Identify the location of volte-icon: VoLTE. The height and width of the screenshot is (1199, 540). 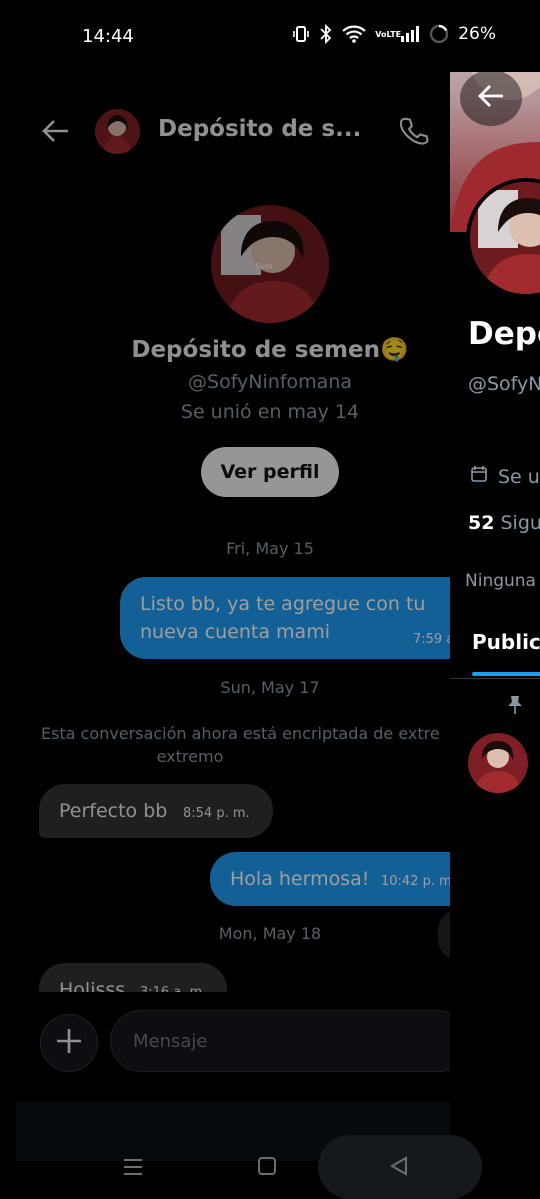
(388, 34).